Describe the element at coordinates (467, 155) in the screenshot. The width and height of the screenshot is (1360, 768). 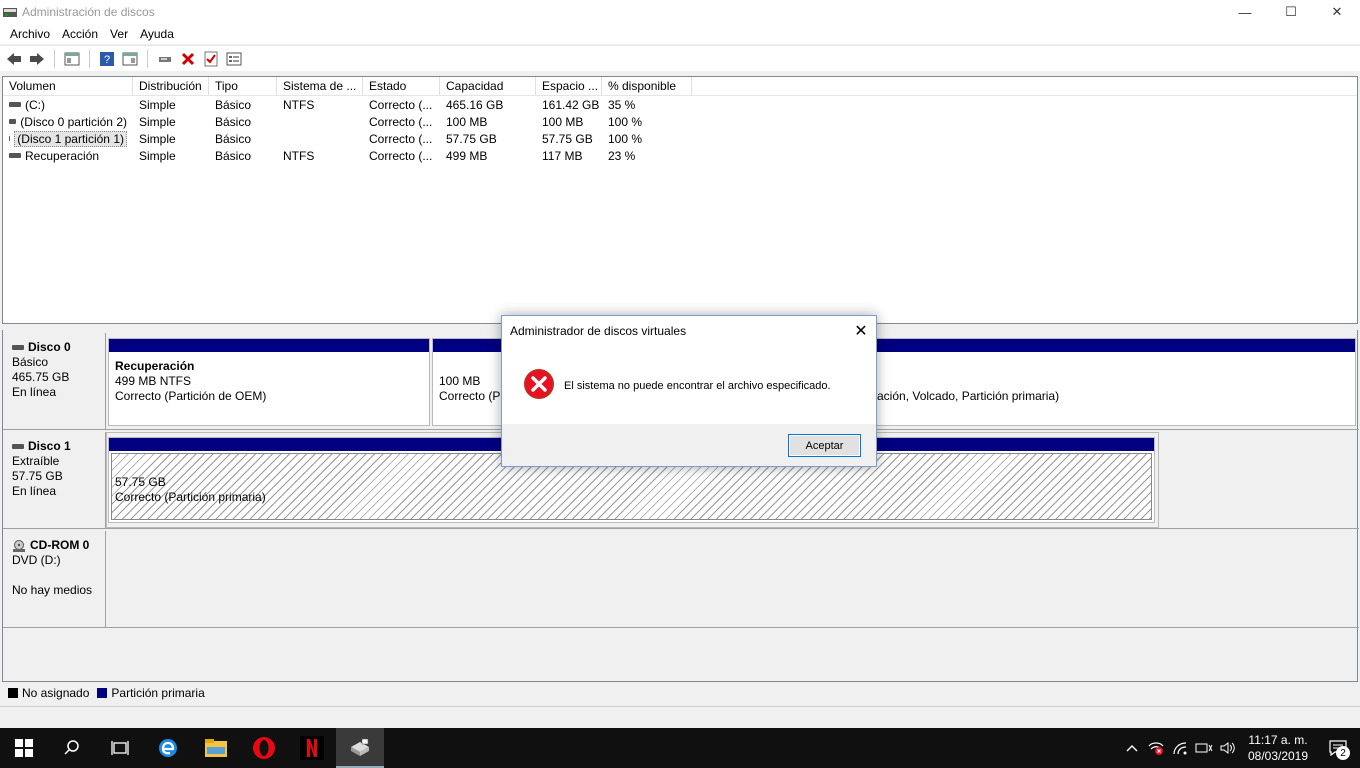
I see `volume-capacity: 499 MB` at that location.